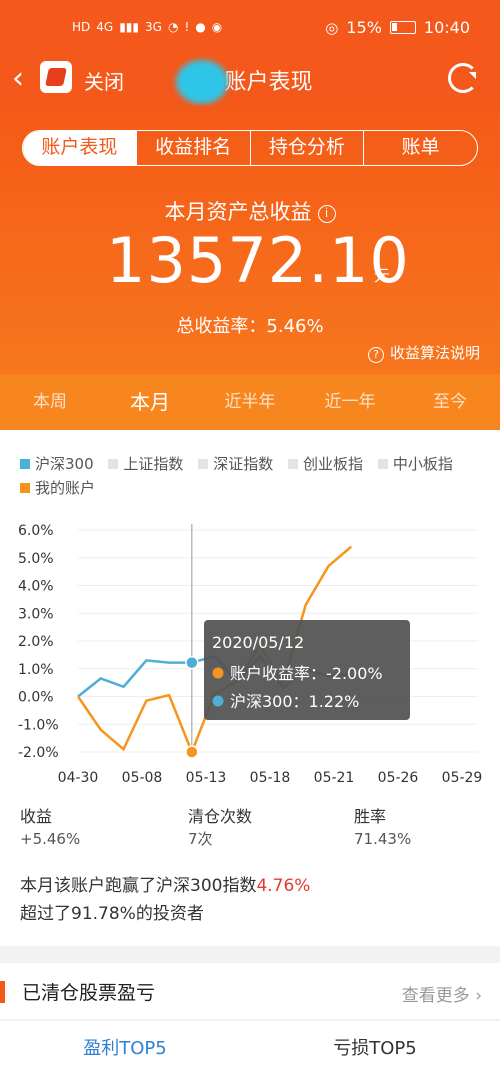 The width and height of the screenshot is (500, 1069). I want to click on period-tab-all: 至今, so click(450, 402).